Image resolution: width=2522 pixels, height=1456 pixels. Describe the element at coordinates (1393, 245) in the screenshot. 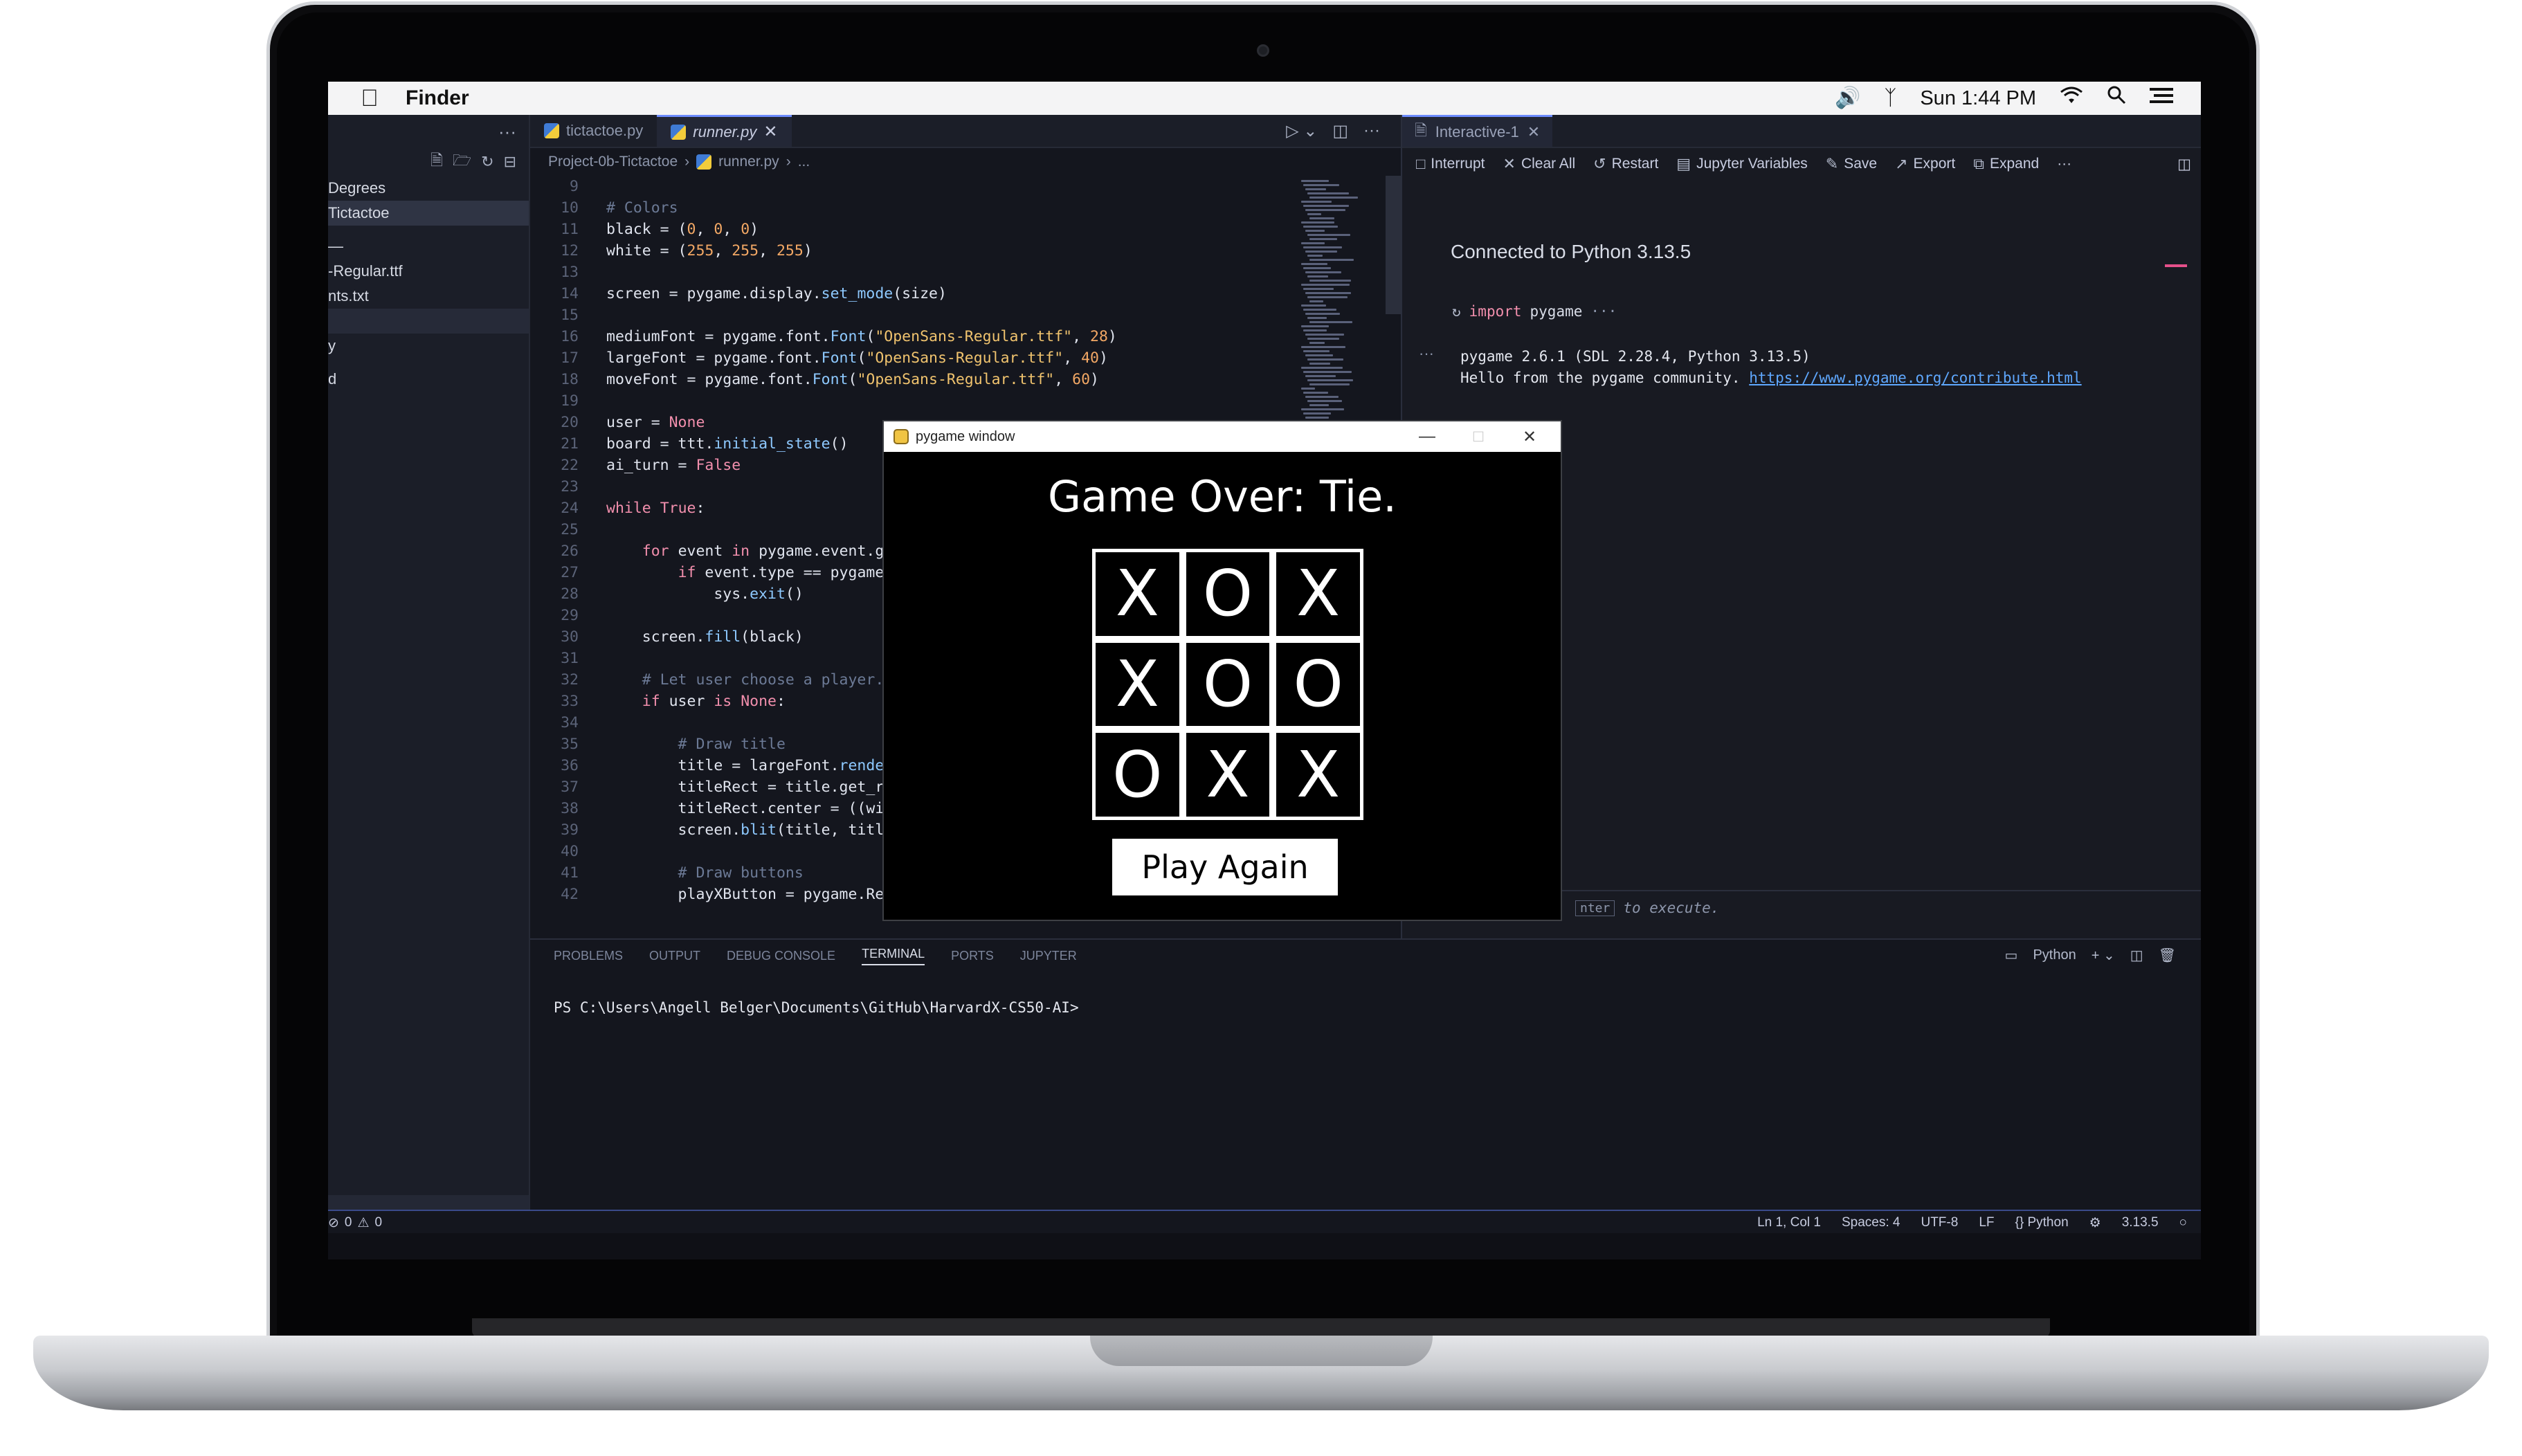

I see `editor-scrollbar` at that location.